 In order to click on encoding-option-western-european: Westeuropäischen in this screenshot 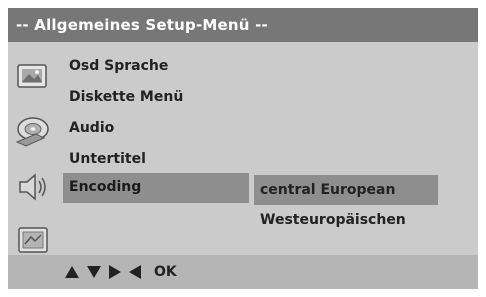, I will do `click(346, 220)`.